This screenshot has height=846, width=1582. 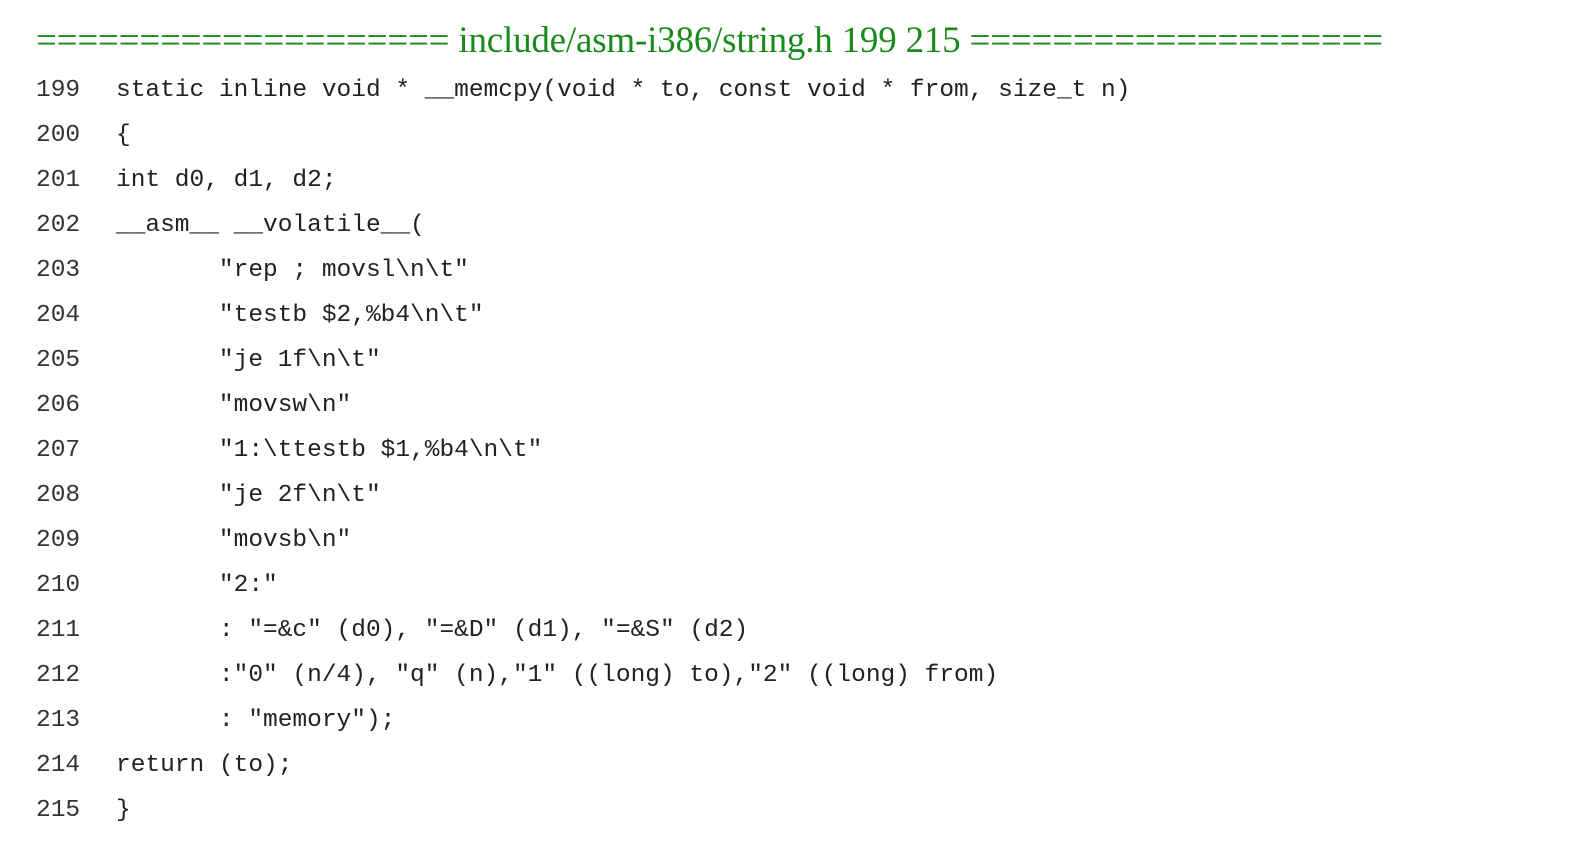 I want to click on line-text: "movsw\n", so click(x=234, y=405).